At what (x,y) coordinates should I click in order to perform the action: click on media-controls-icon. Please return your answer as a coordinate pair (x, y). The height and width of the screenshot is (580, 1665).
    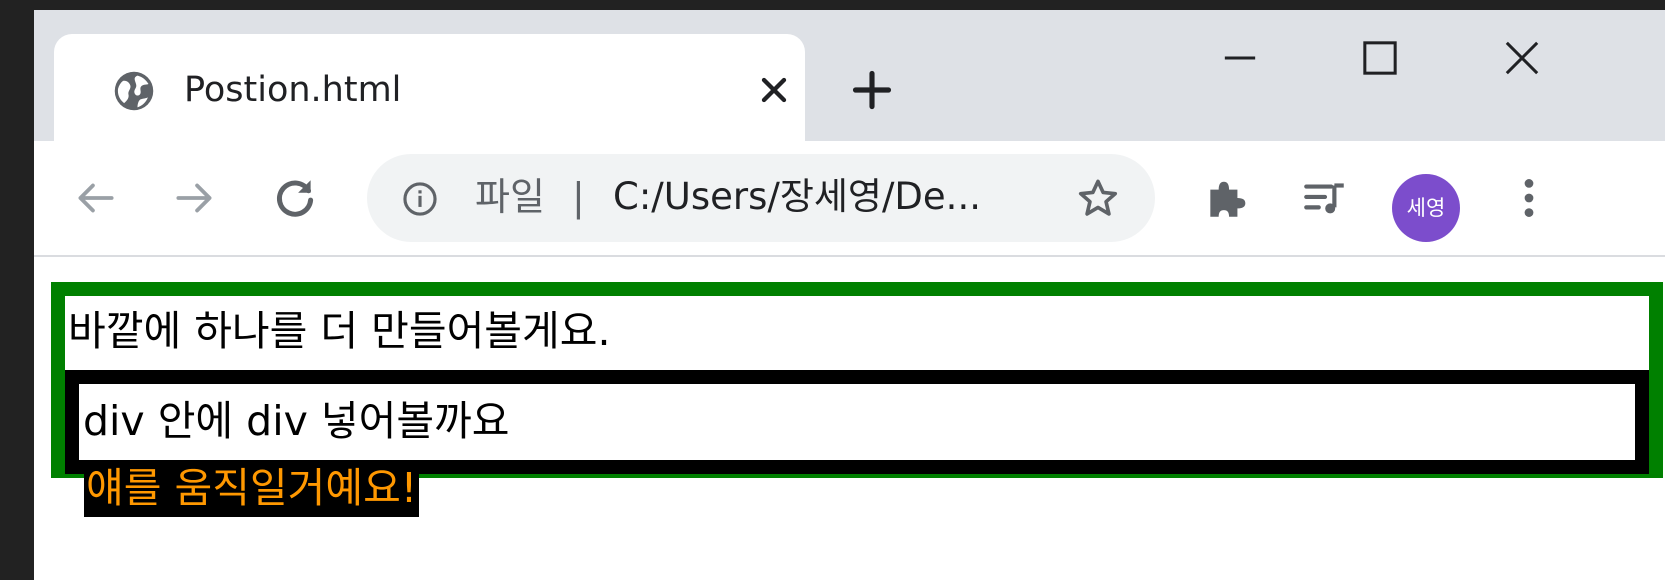
    Looking at the image, I should click on (1325, 198).